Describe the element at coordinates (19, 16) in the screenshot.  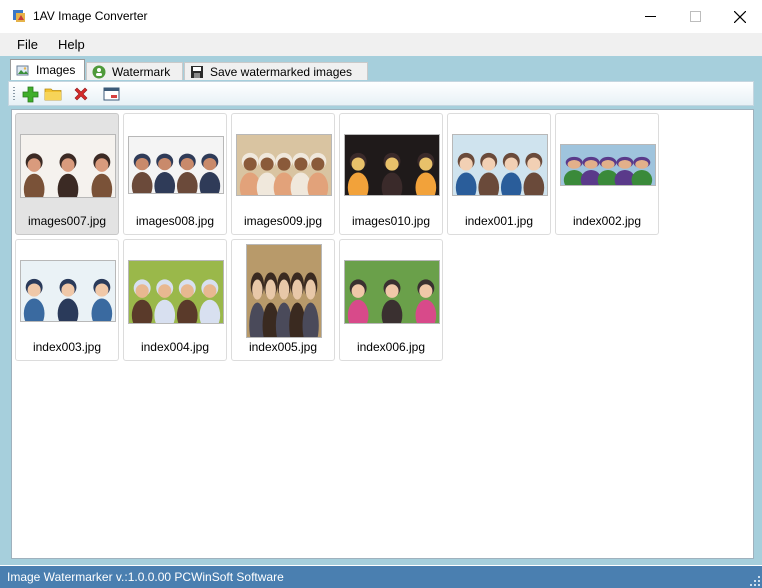
I see `app-icon` at that location.